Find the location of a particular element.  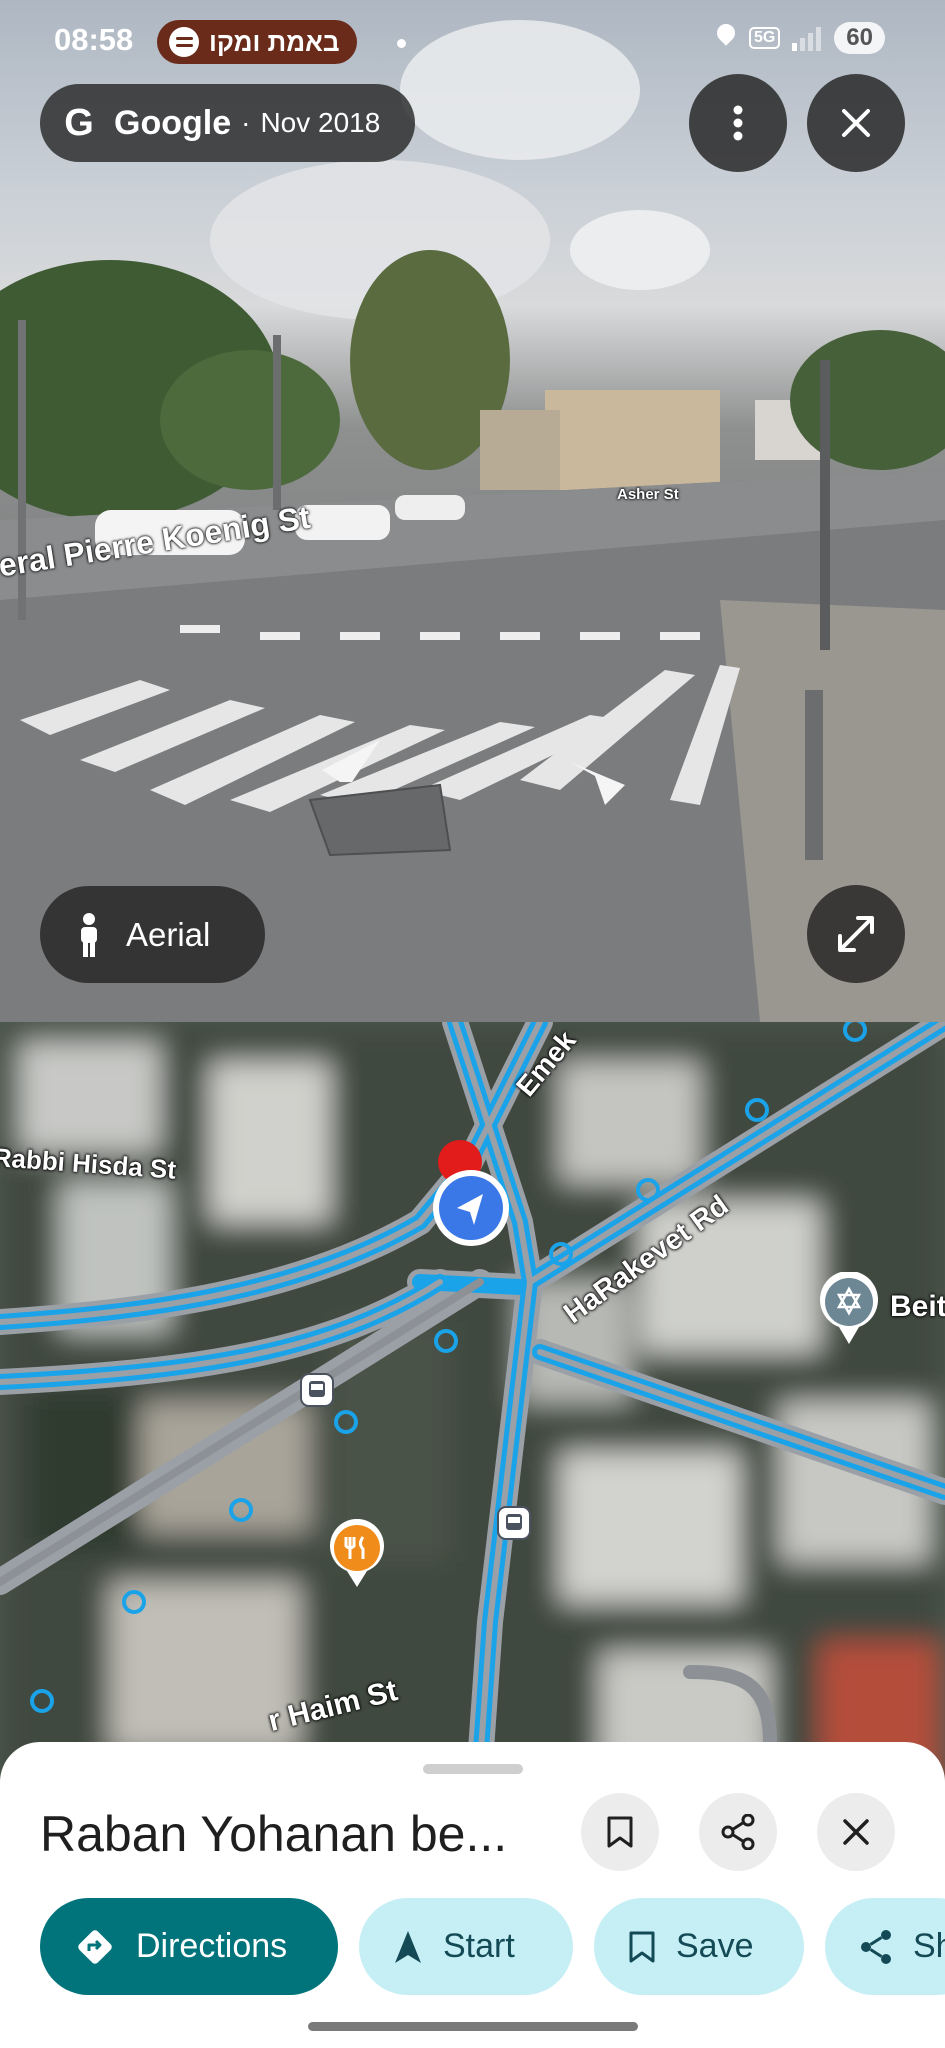

location-icon is located at coordinates (726, 38).